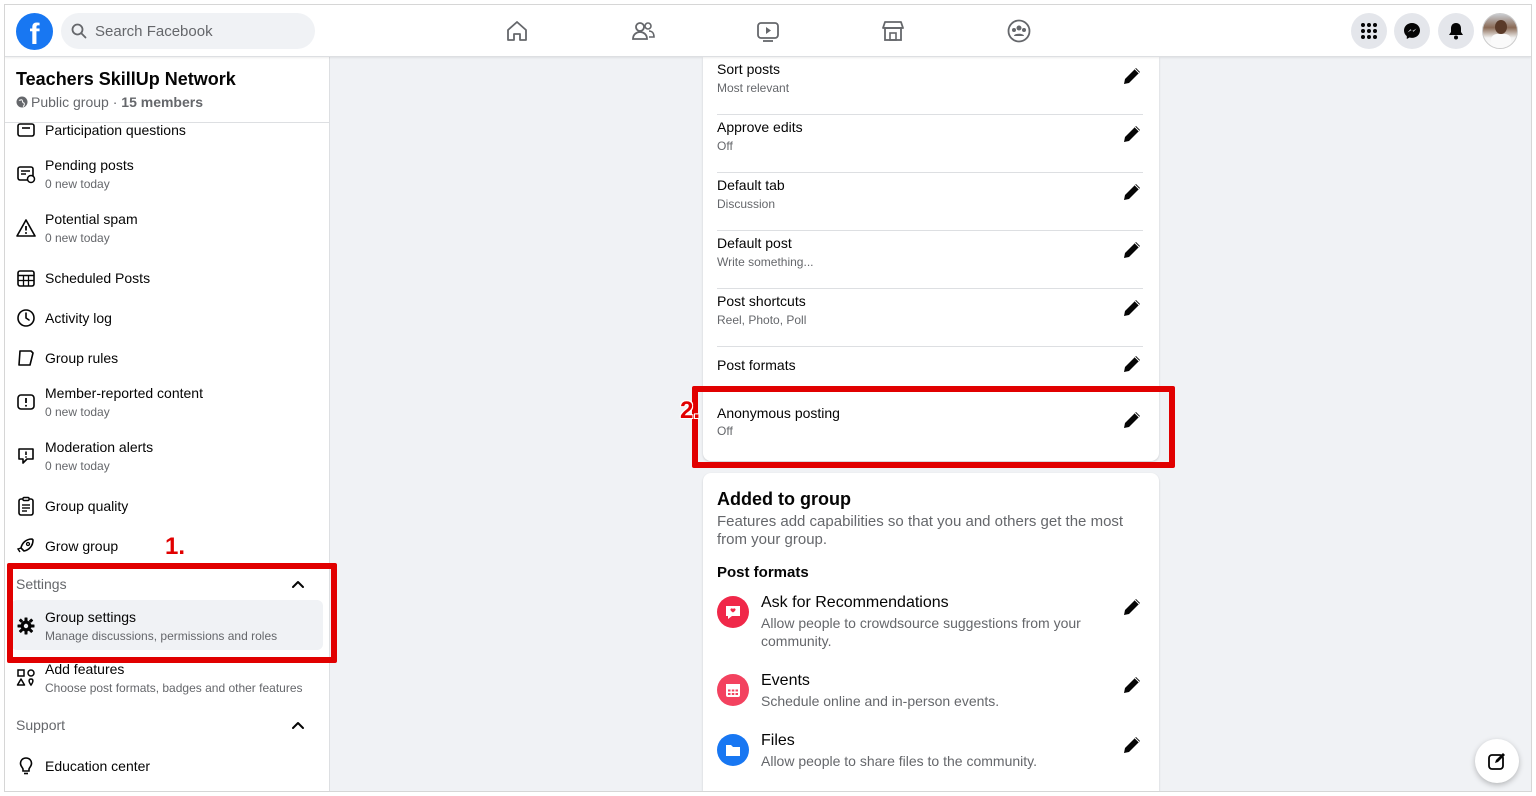 This screenshot has width=1536, height=796. Describe the element at coordinates (26, 358) in the screenshot. I see `rulebook-icon` at that location.